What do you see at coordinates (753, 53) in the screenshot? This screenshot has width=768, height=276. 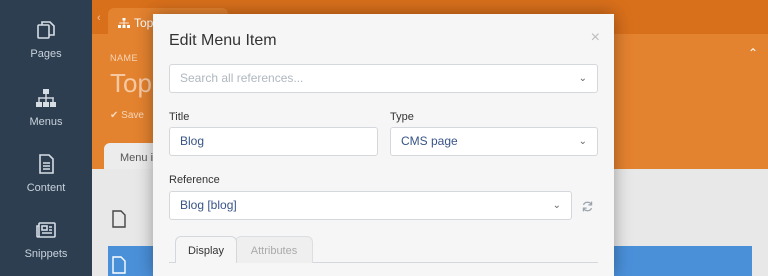 I see `chevron-up-icon: ⌃` at bounding box center [753, 53].